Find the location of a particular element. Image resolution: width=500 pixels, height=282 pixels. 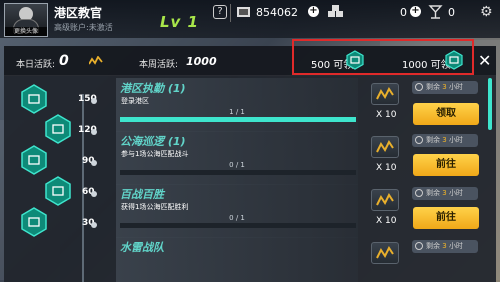

task-title: 水雷战队 is located at coordinates (142, 247).